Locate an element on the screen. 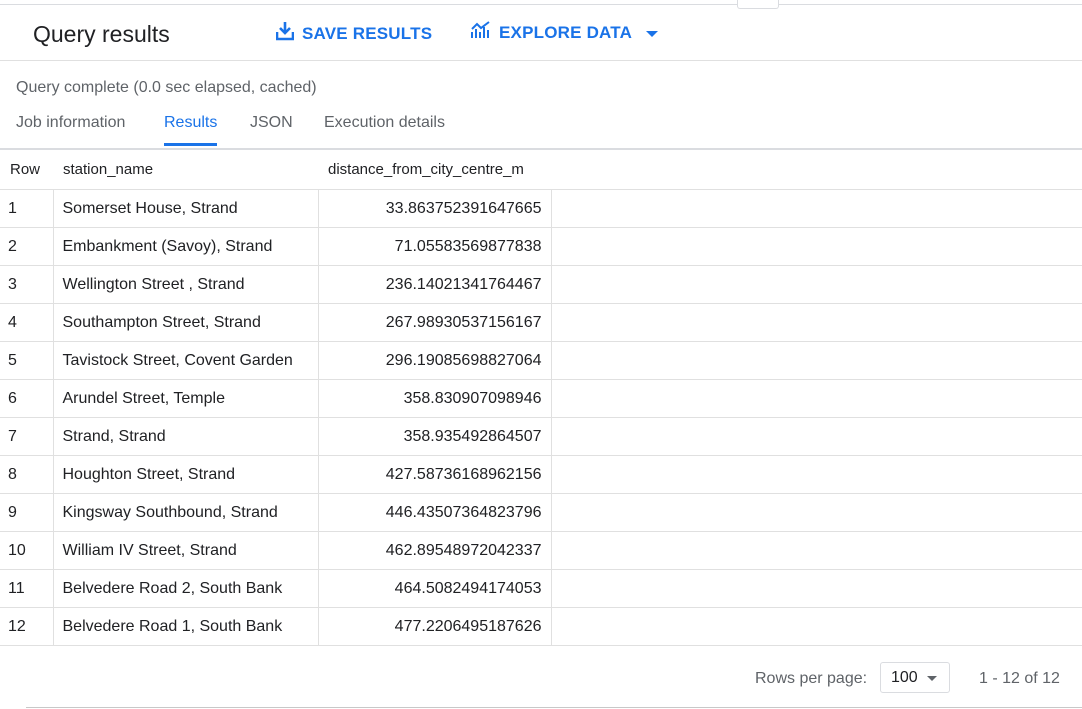 The image size is (1082, 709). save-results-button: SAVE RESULTS is located at coordinates (354, 33).